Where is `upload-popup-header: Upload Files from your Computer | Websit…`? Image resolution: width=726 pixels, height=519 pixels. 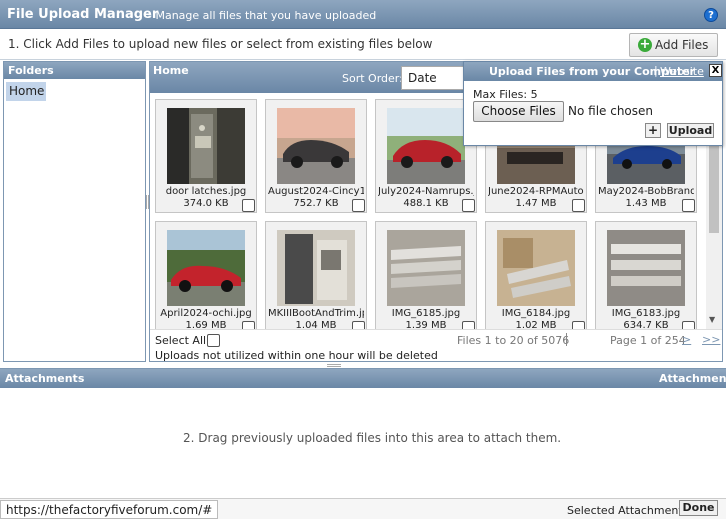
upload-popup-header: Upload Files from your Computer | Websit… is located at coordinates (593, 71).